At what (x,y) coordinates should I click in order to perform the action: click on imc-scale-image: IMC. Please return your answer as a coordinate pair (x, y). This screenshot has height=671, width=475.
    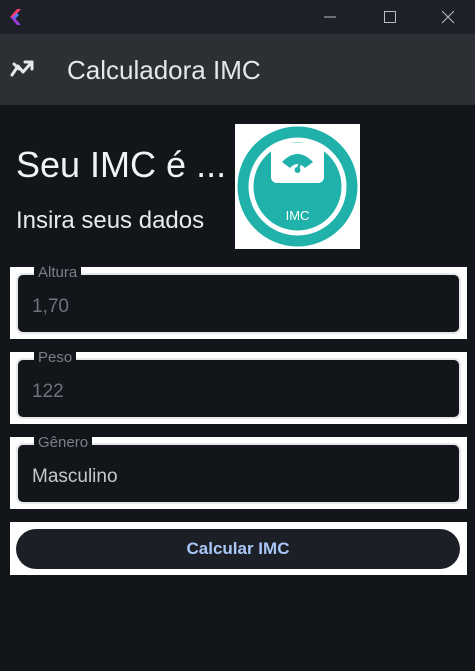
    Looking at the image, I should click on (297, 186).